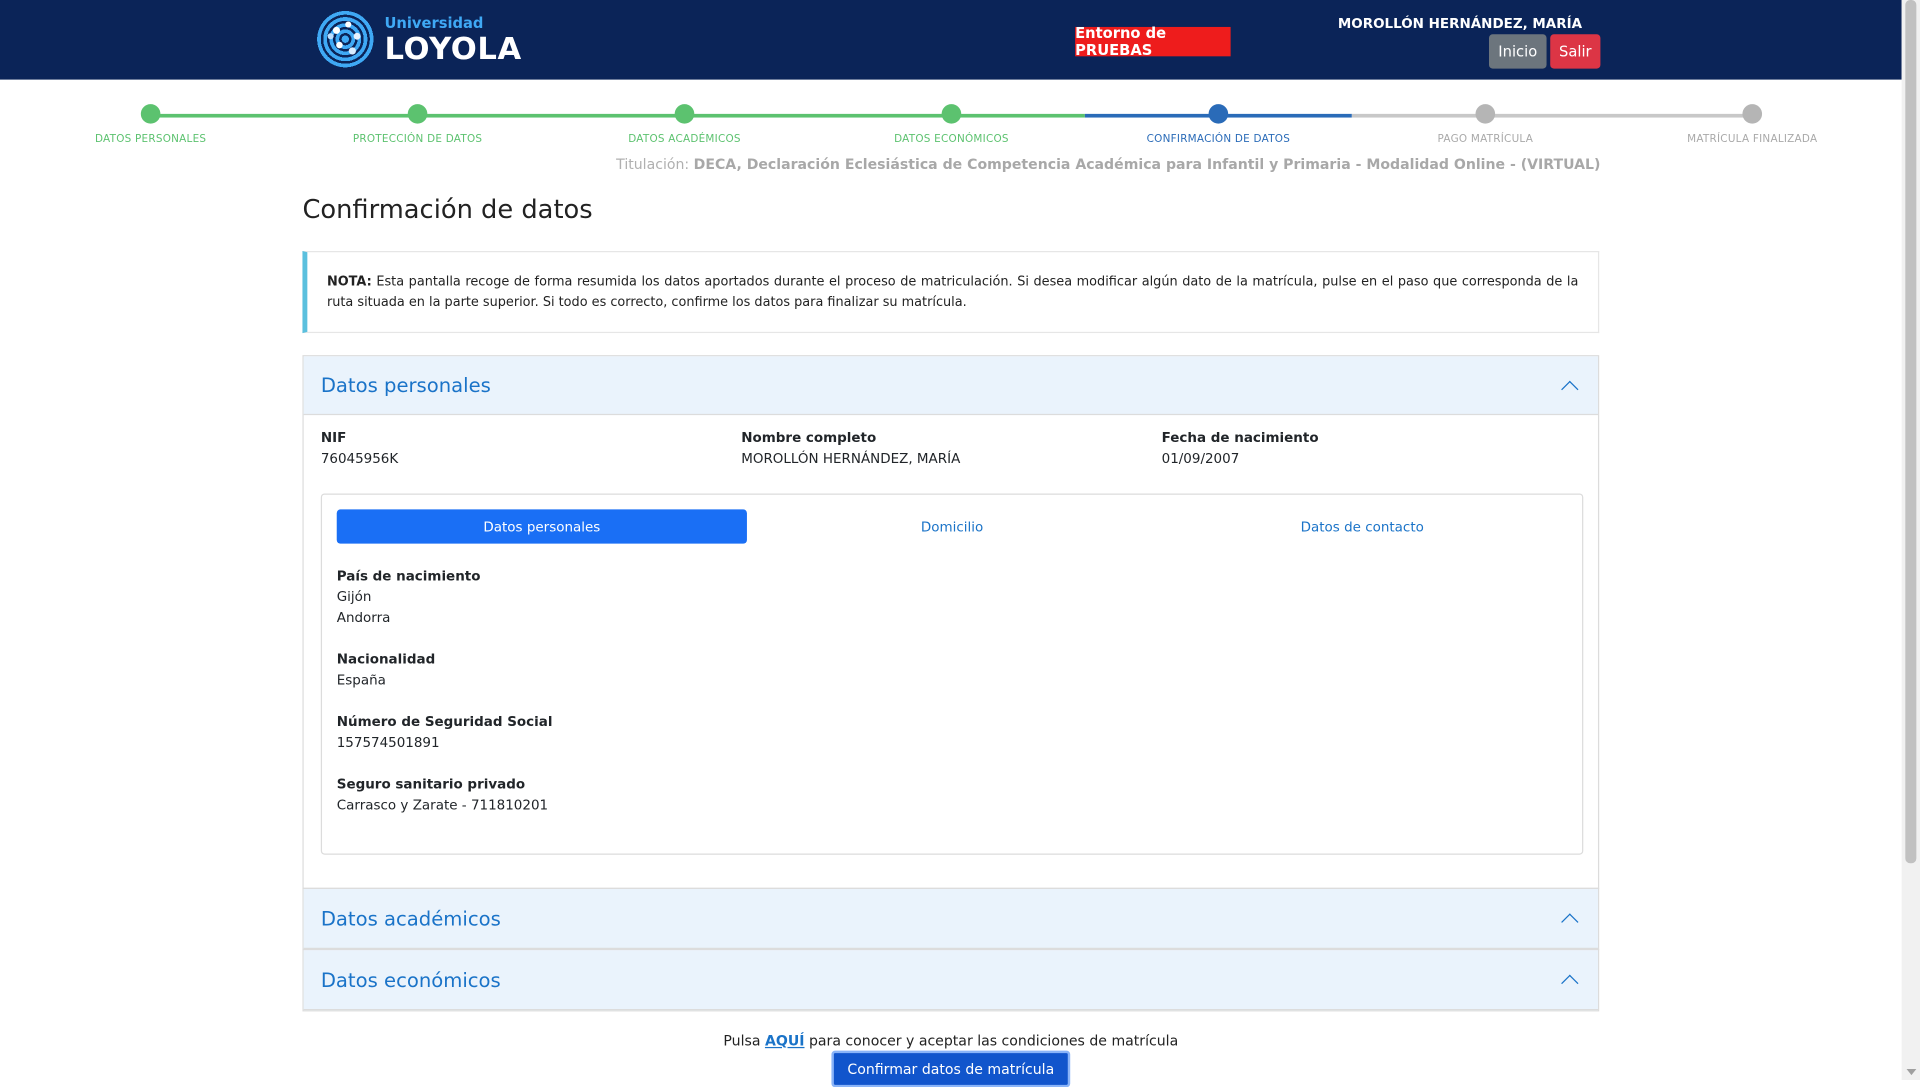 Image resolution: width=1920 pixels, height=1087 pixels. Describe the element at coordinates (150, 139) in the screenshot. I see `step-label: DATOS PERSONALES` at that location.